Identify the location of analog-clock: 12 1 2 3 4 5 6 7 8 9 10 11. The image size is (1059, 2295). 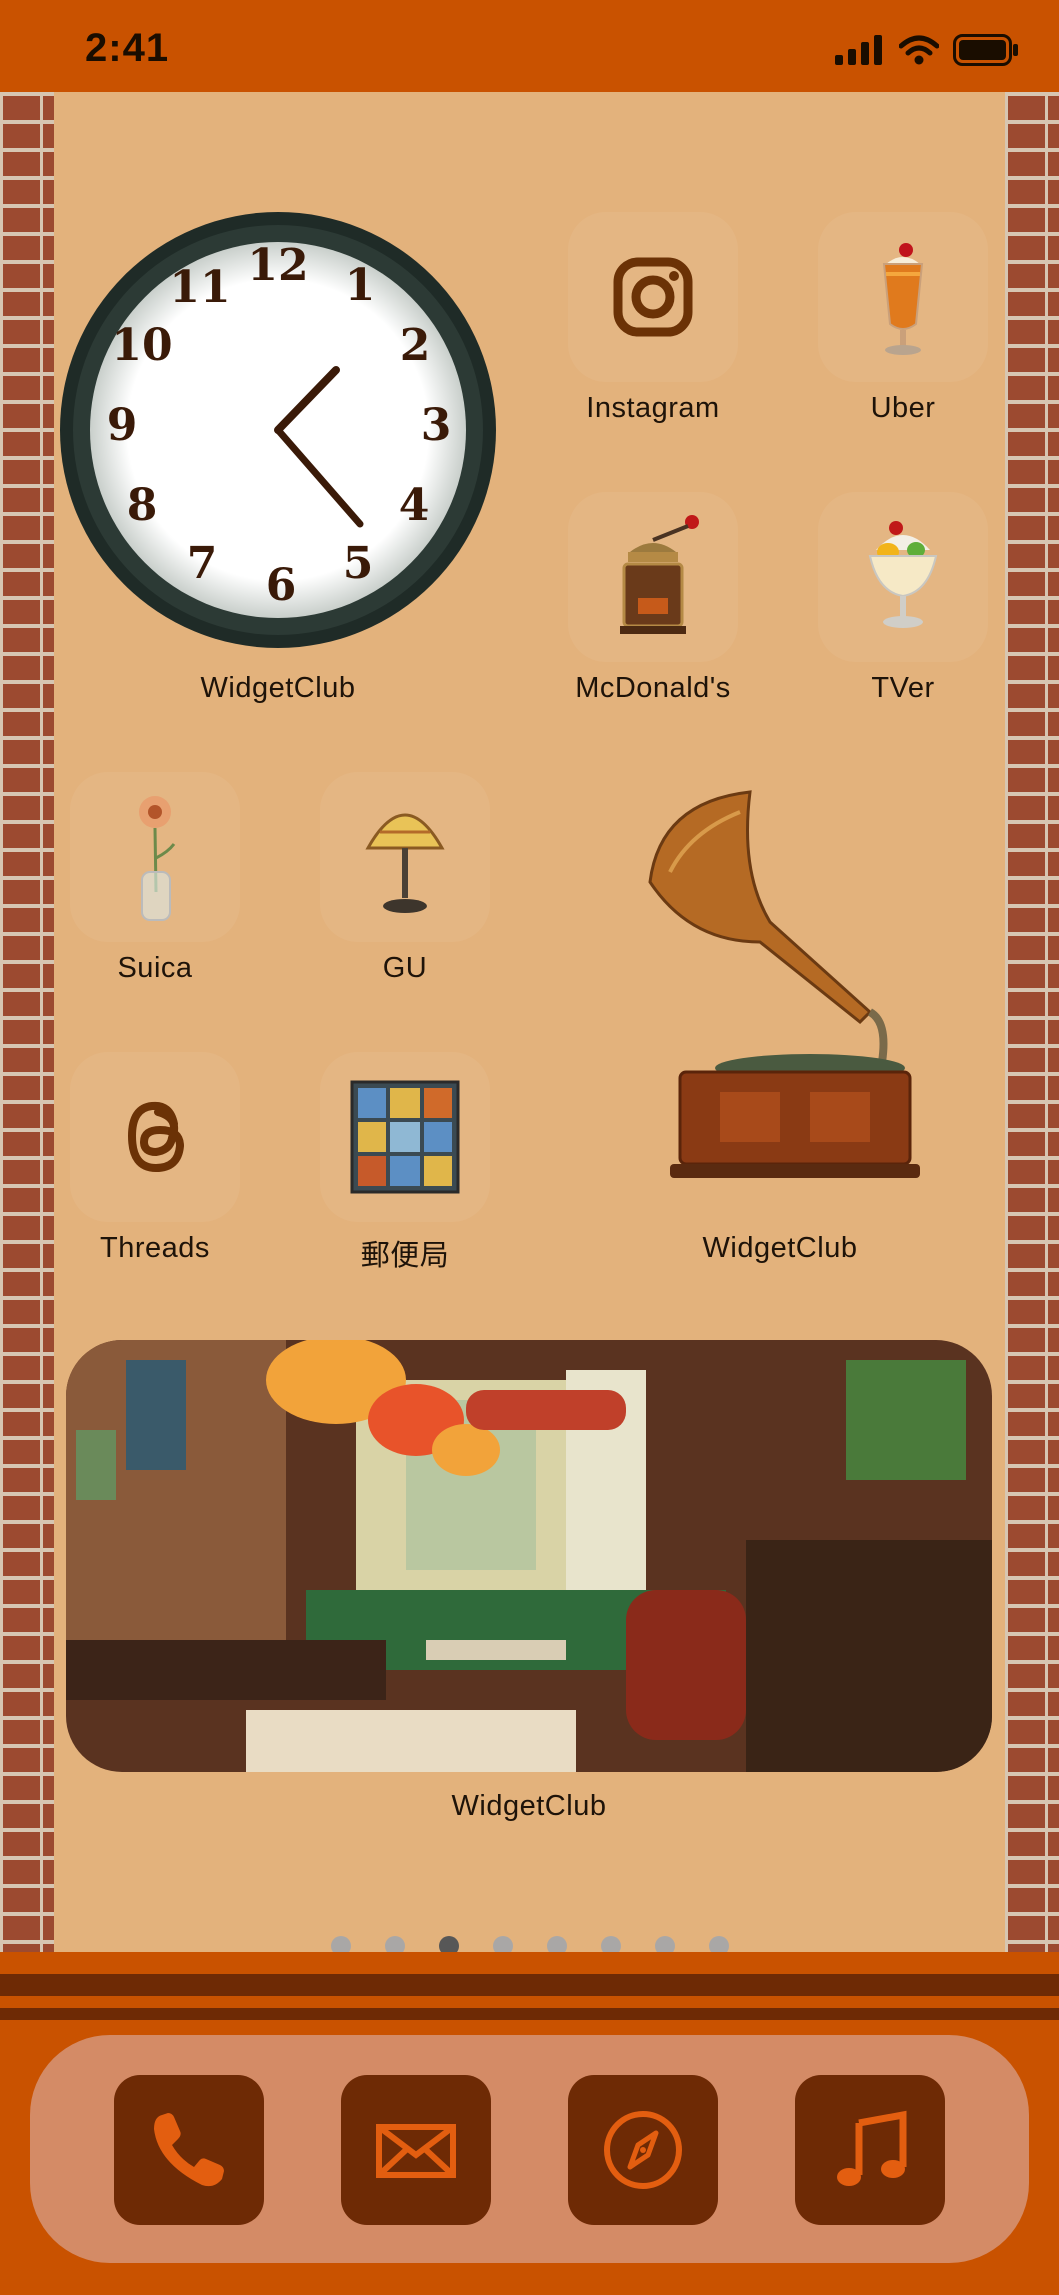
(278, 430).